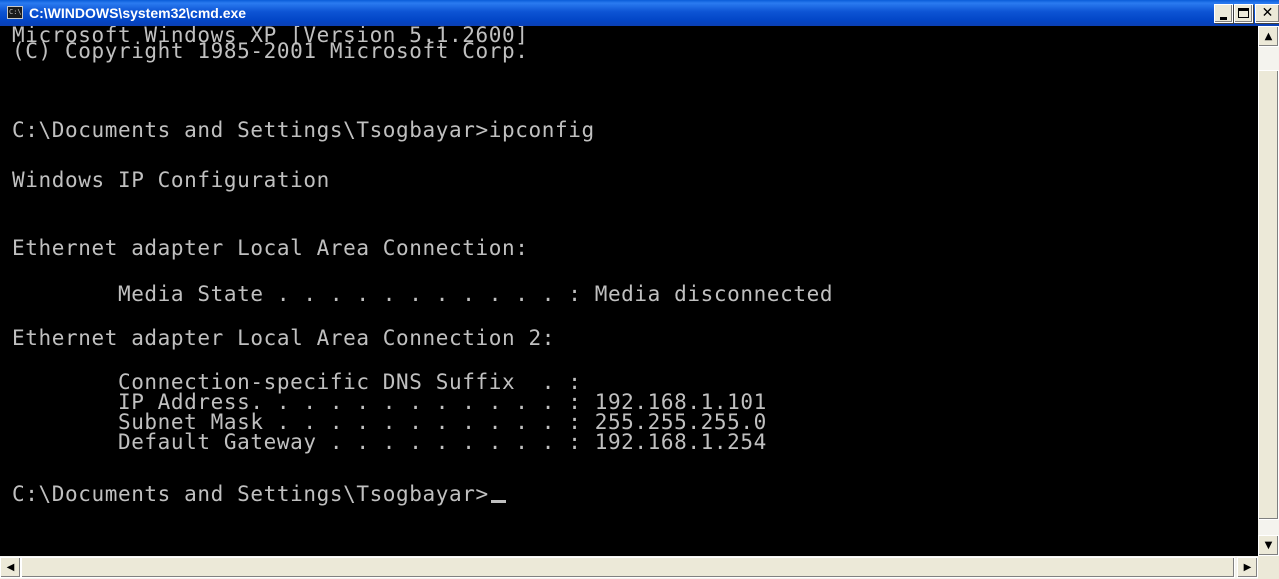 Image resolution: width=1279 pixels, height=579 pixels. I want to click on window-title: C:\WINDOWS\system32\cmd.exe, so click(138, 13).